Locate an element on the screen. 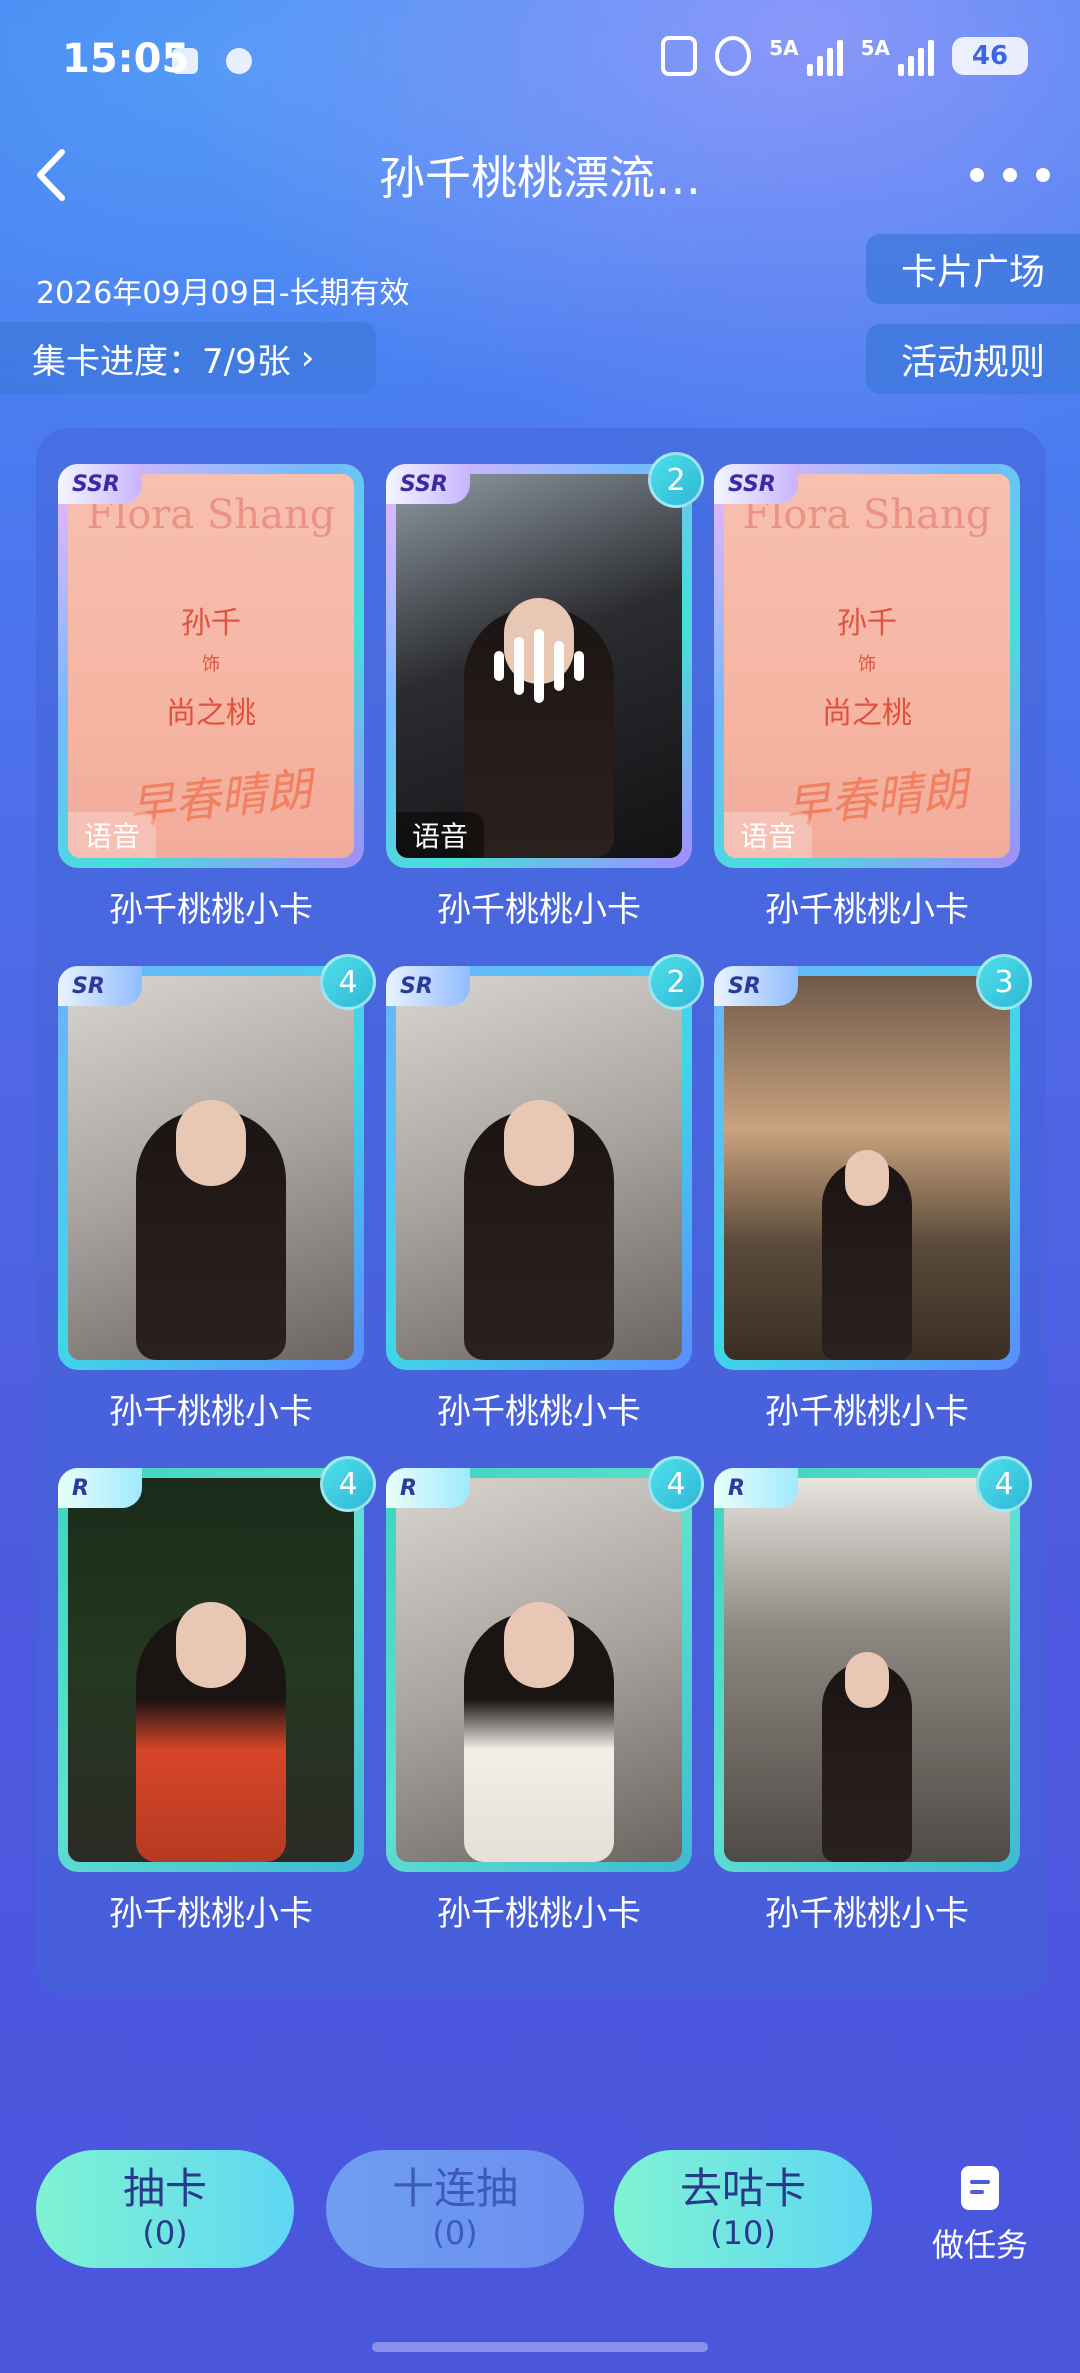 The image size is (1080, 2373). ten-draw-count: (0) is located at coordinates (455, 2233).